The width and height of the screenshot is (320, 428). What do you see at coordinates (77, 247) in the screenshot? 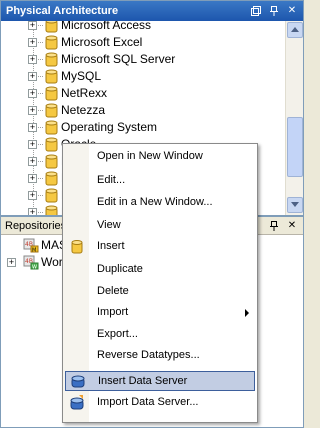
I see `database-icon` at bounding box center [77, 247].